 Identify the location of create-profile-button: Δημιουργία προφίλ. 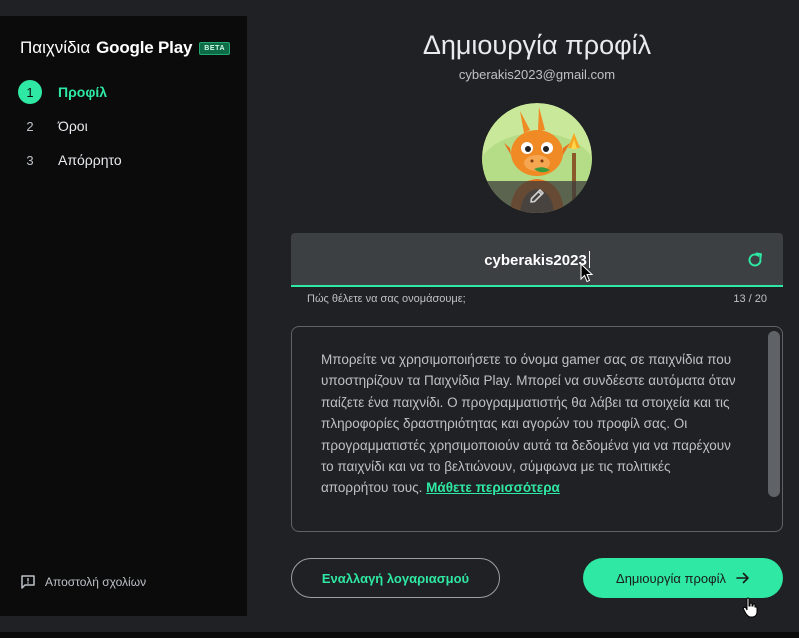
(683, 578).